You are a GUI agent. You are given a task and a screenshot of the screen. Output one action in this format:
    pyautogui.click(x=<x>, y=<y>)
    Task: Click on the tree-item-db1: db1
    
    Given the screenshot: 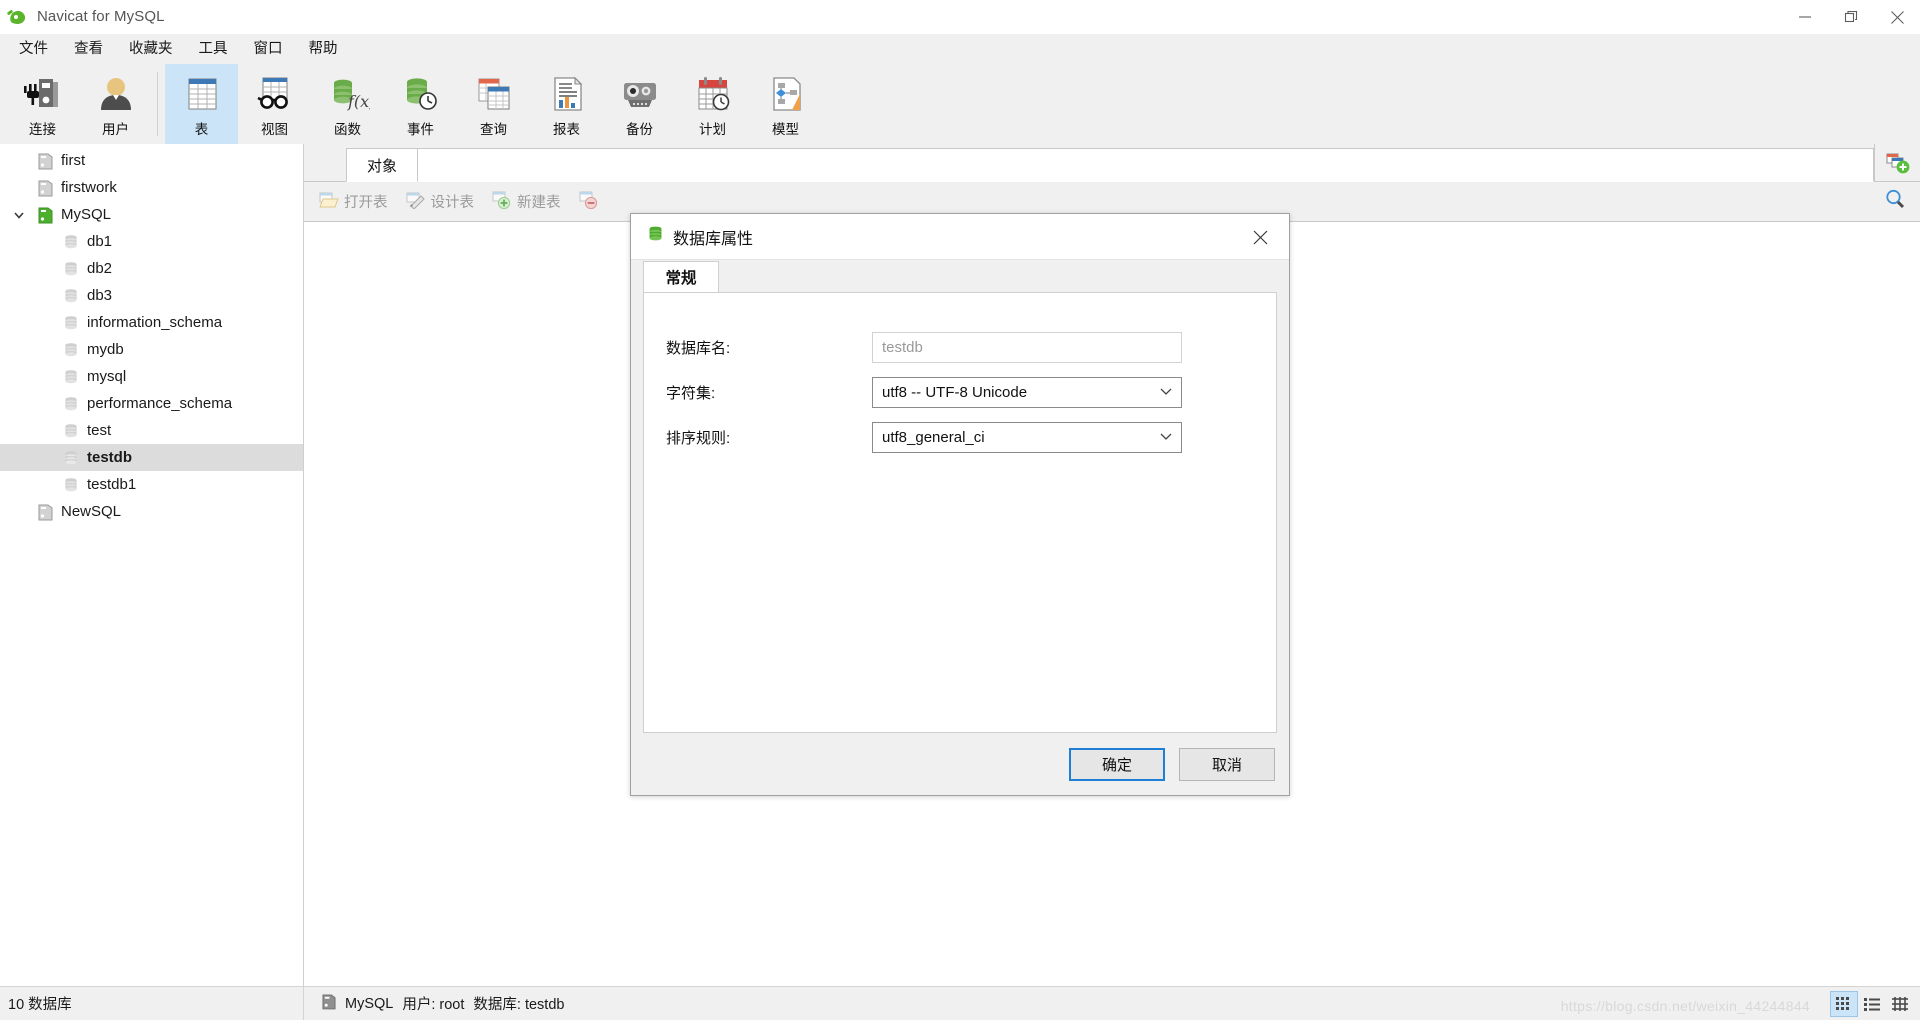 What is the action you would take?
    pyautogui.click(x=151, y=241)
    